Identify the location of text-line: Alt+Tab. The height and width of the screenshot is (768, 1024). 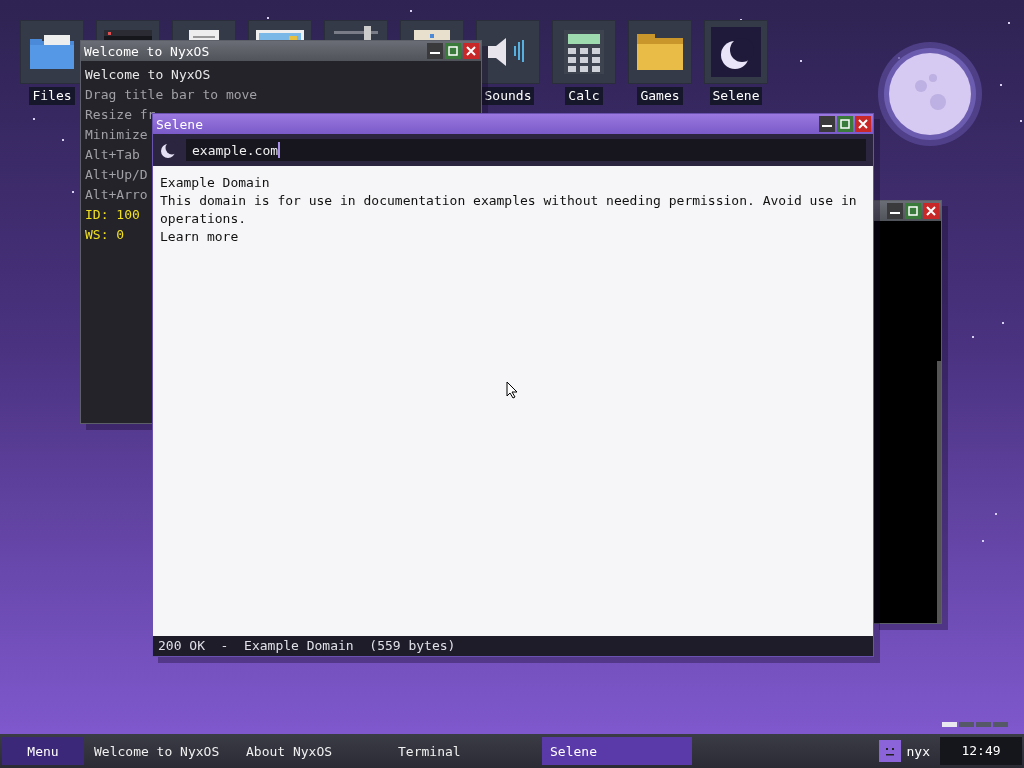
(112, 155).